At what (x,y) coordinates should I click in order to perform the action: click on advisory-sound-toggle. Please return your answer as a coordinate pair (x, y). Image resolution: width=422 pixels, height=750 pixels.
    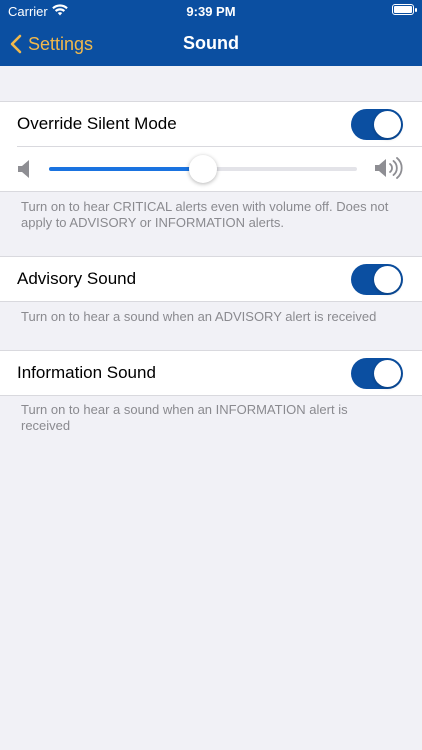
    Looking at the image, I should click on (377, 279).